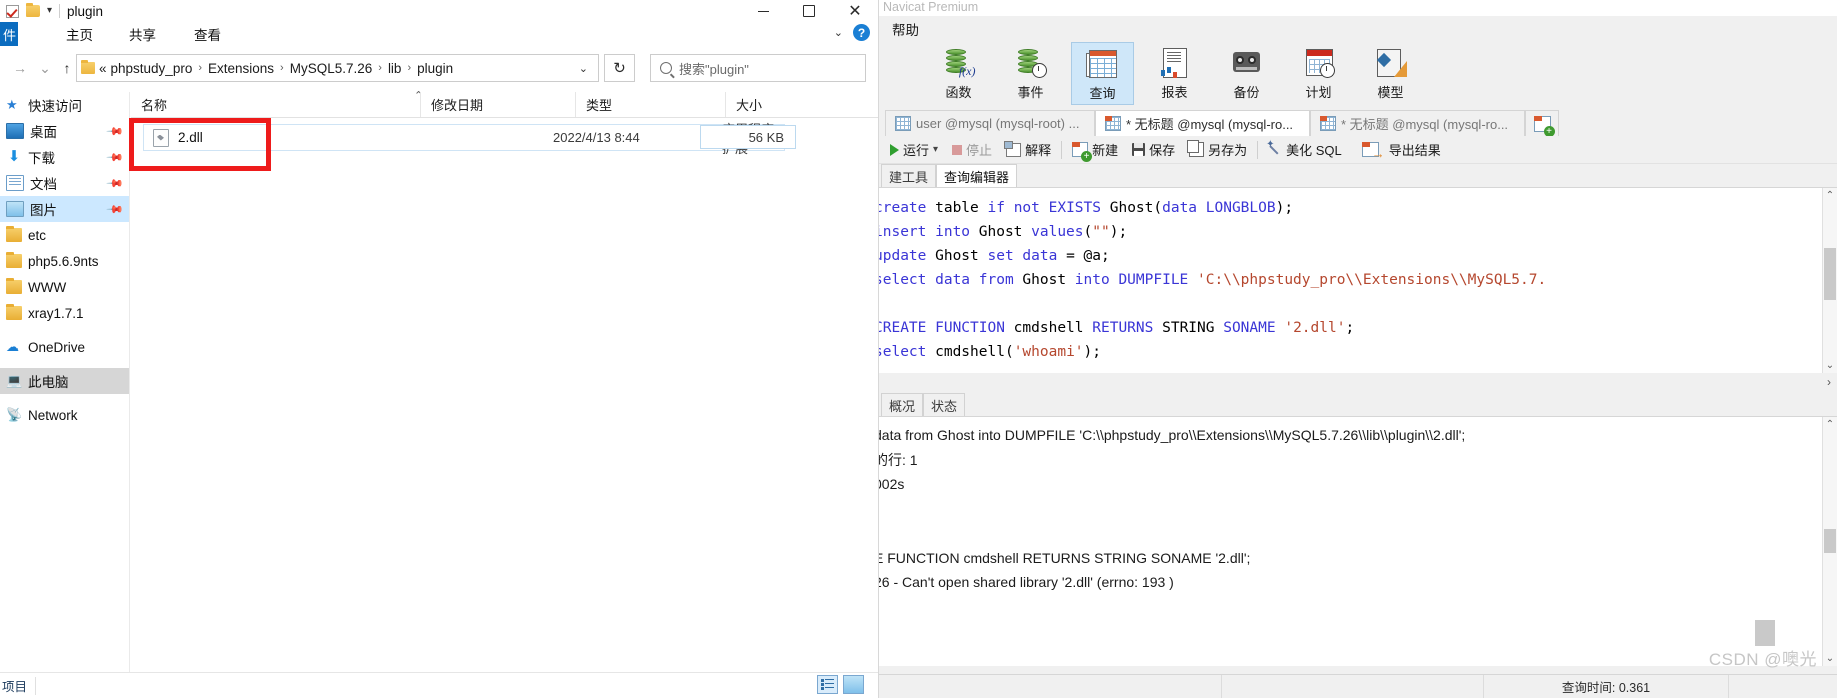  What do you see at coordinates (861, 32) in the screenshot?
I see `help-icon: ?` at bounding box center [861, 32].